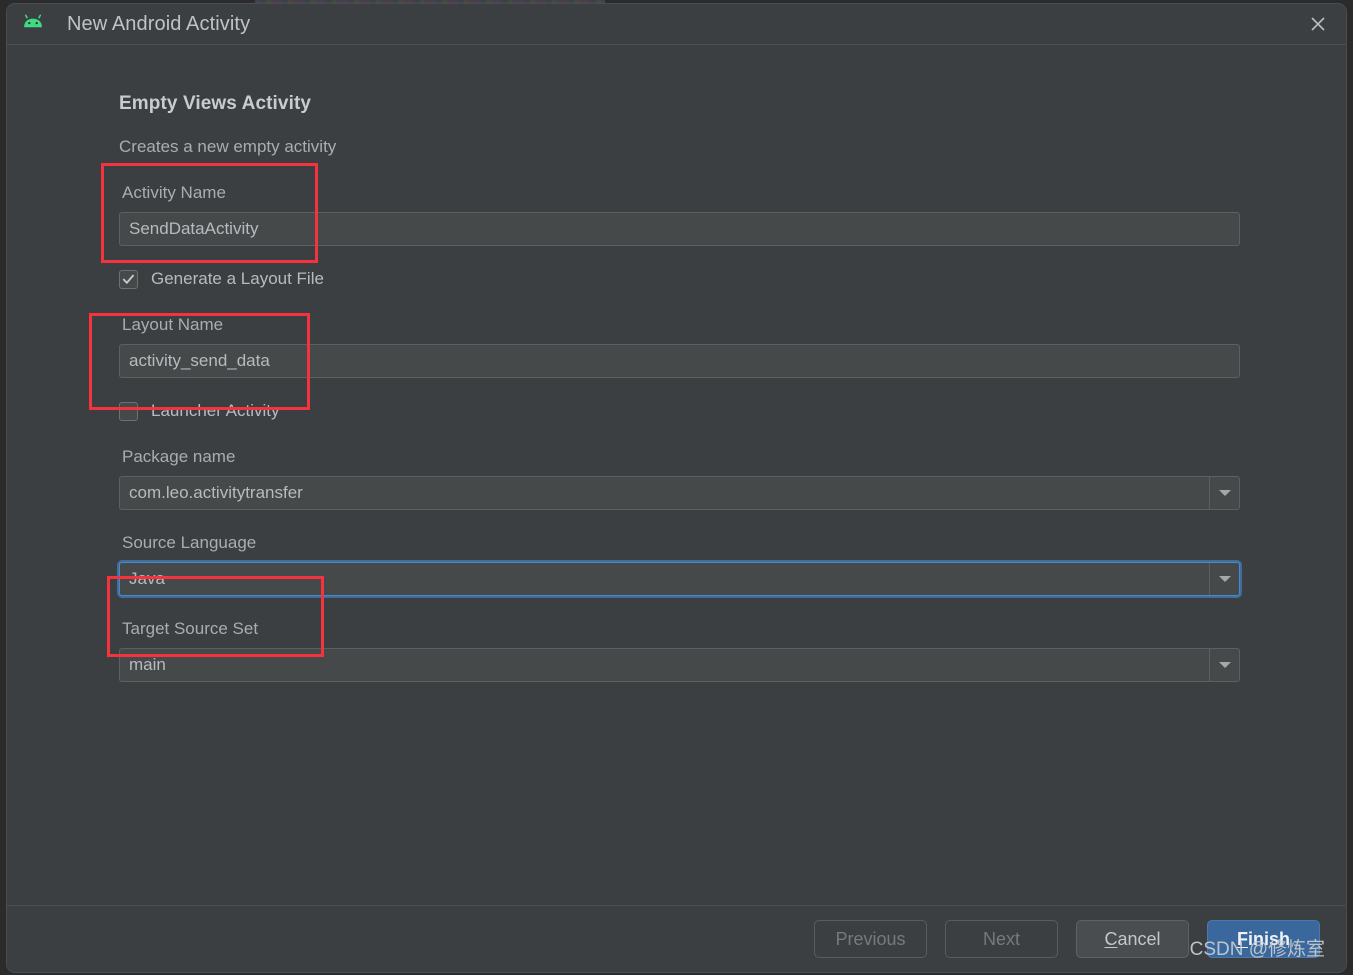  I want to click on next-button: Next, so click(1001, 939).